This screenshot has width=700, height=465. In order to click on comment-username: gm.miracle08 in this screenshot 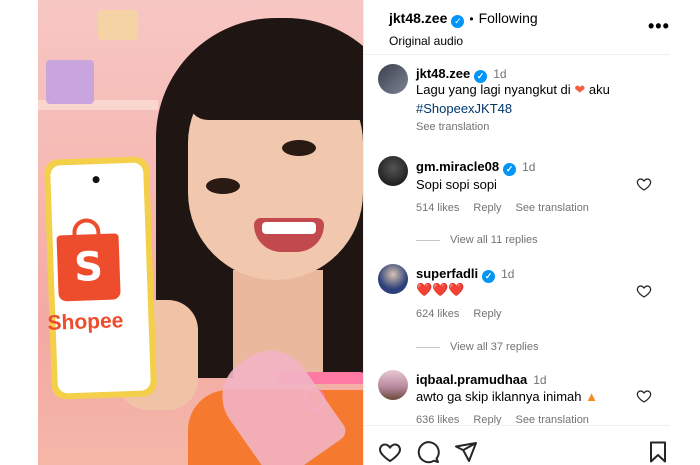, I will do `click(457, 166)`.